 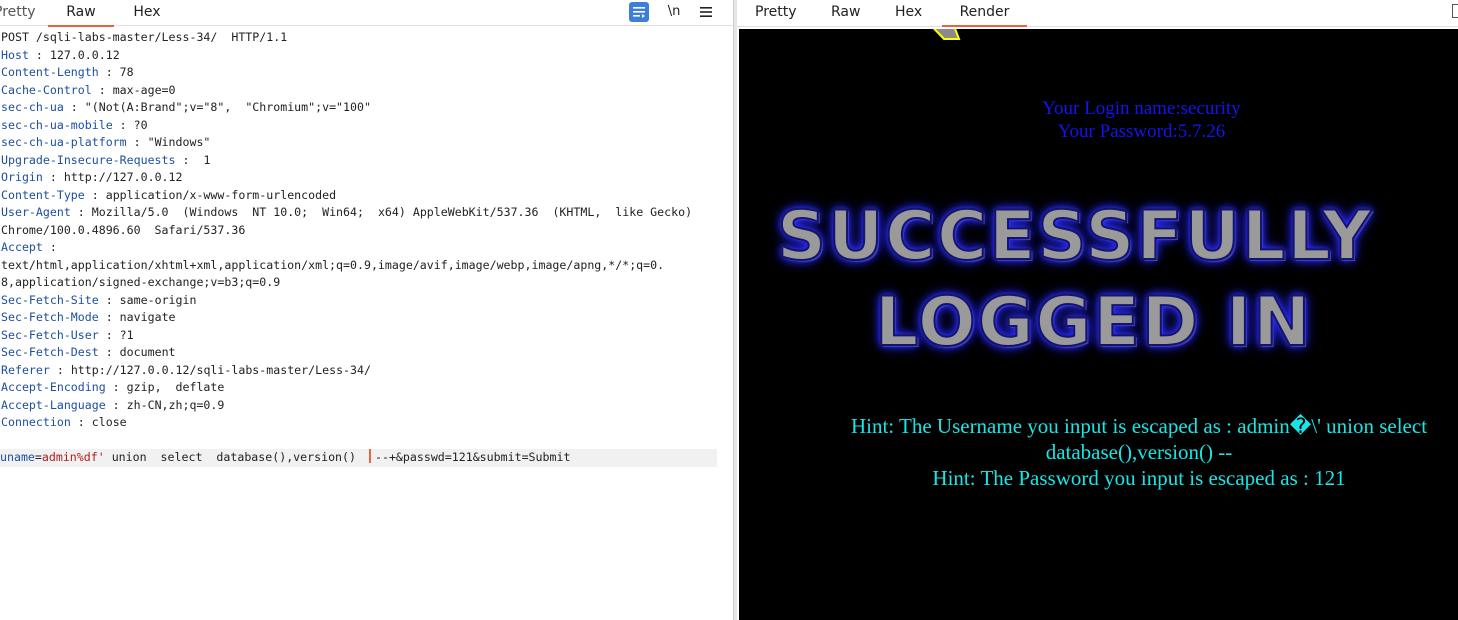 I want to click on header-line: Host : 127.0.0.12, so click(x=60, y=56).